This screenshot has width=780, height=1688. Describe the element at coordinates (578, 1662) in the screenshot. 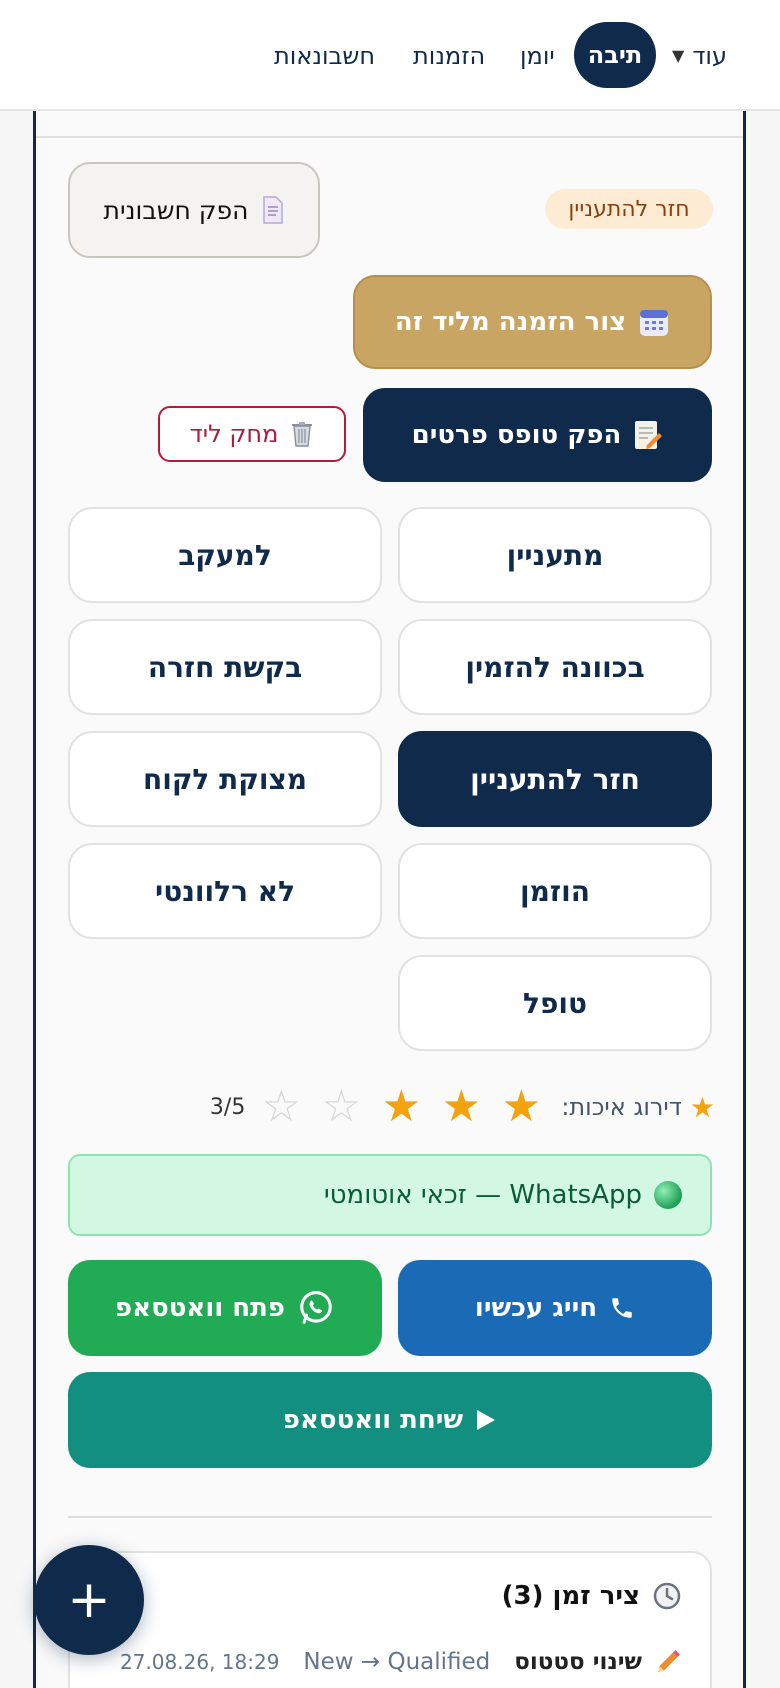

I see `timeline-entry-type: שינוי סטטוס` at that location.